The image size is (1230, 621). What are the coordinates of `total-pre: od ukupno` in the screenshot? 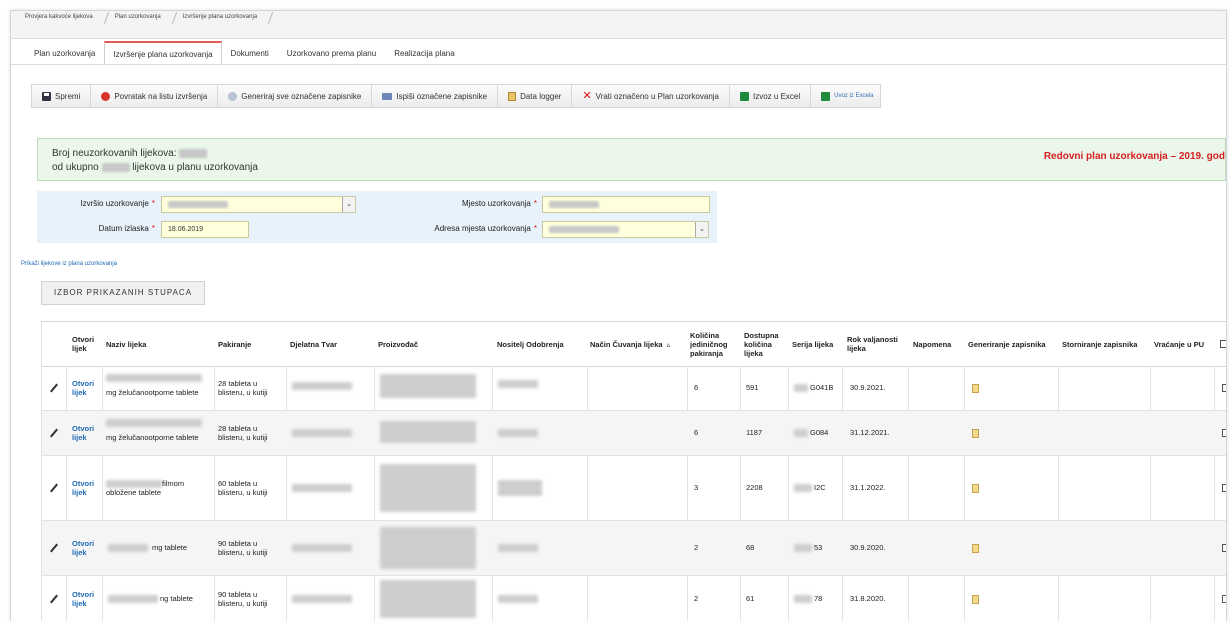 It's located at (75, 167).